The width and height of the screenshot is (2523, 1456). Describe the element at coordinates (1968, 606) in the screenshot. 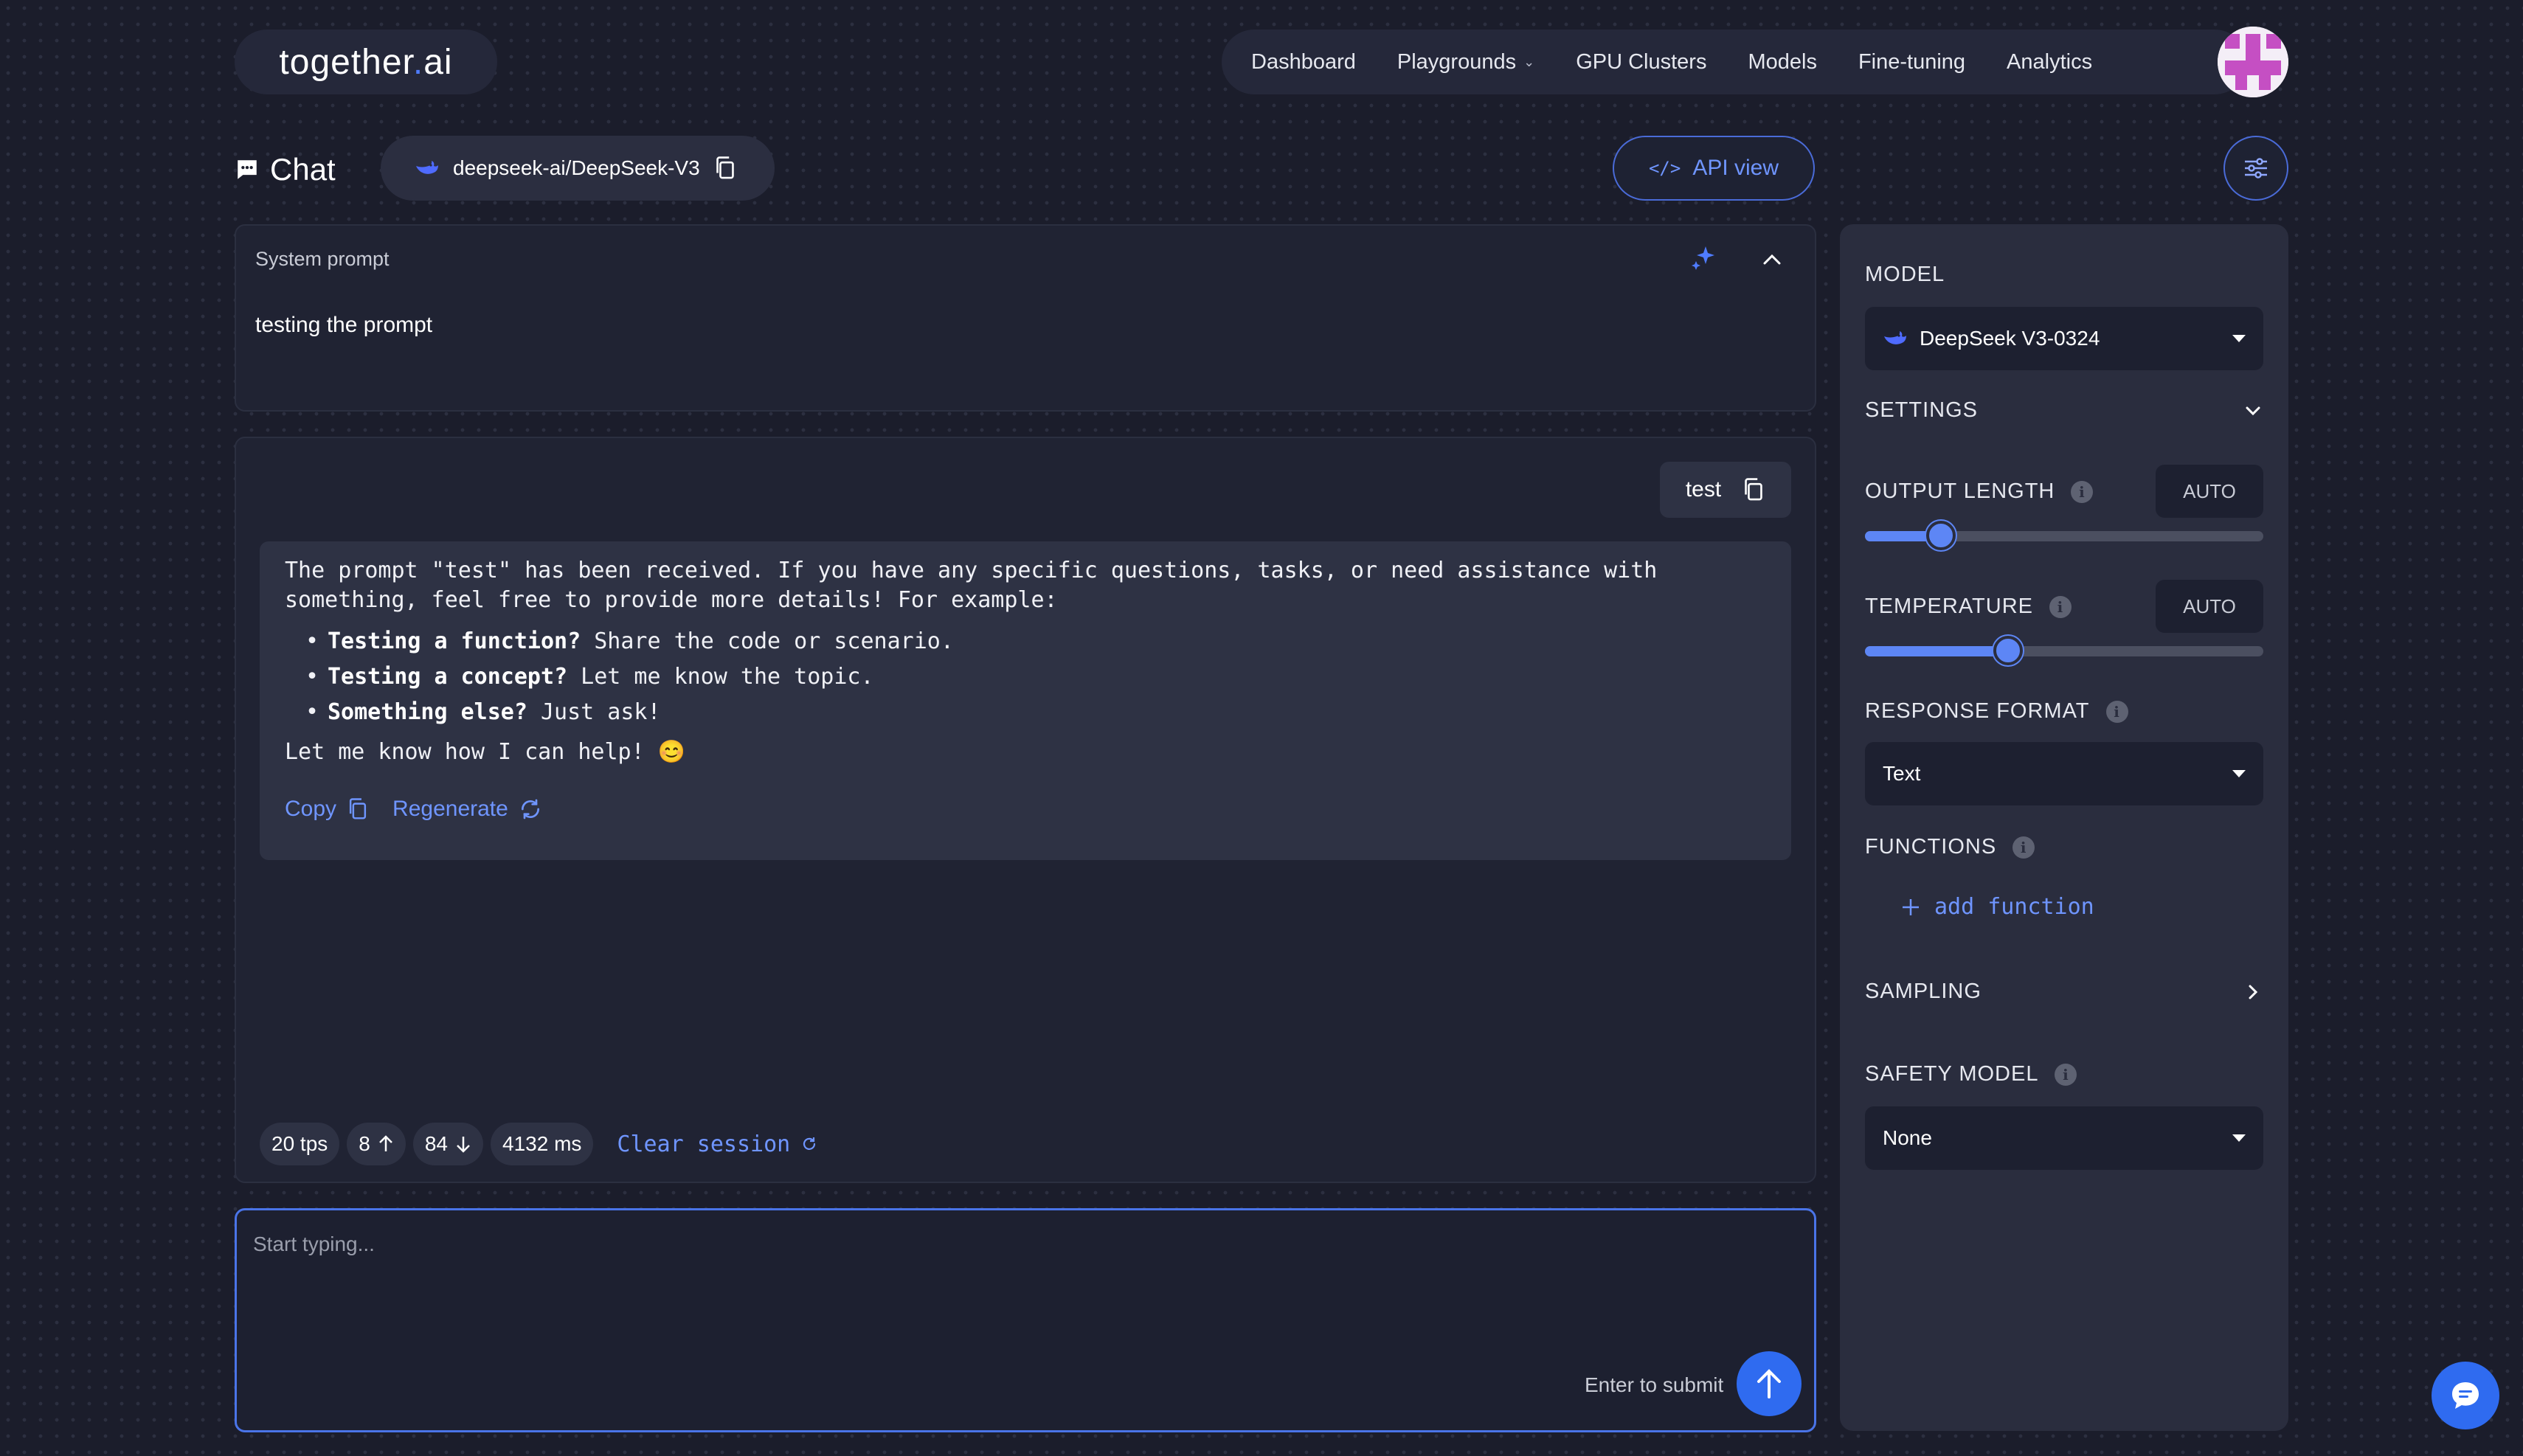

I see `temperature-label: TEMPERATURE i` at that location.